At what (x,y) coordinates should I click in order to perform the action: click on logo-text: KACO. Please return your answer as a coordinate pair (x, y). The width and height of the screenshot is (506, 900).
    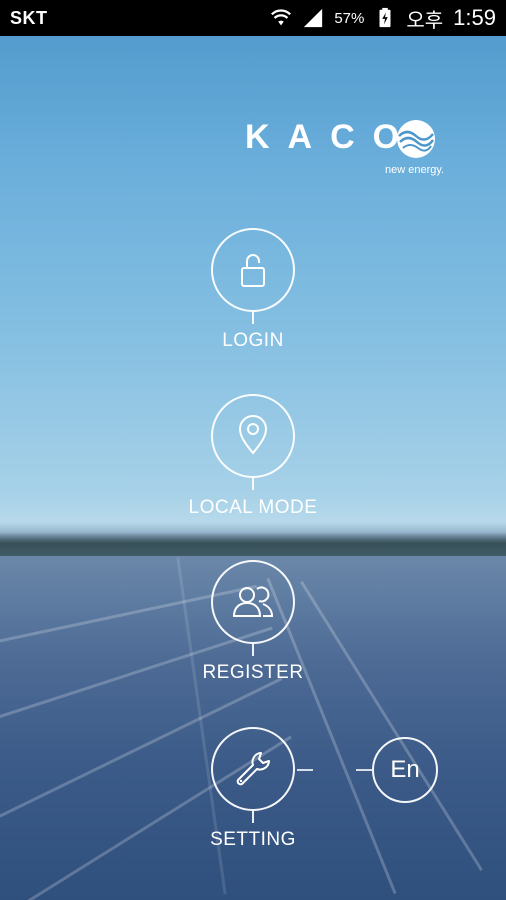
    Looking at the image, I should click on (331, 137).